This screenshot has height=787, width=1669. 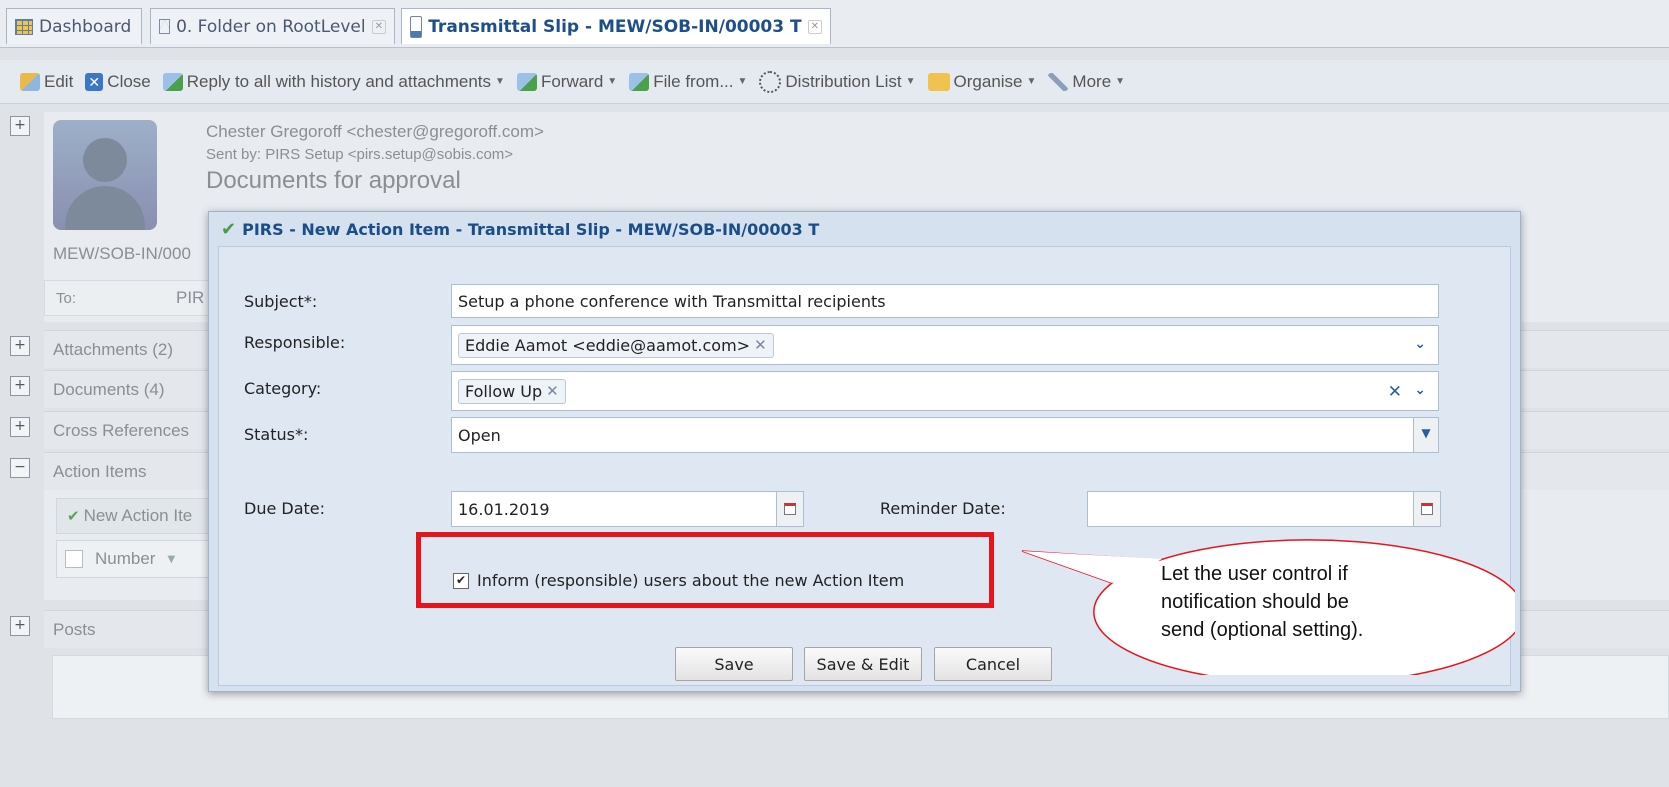 I want to click on grid-icon, so click(x=24, y=26).